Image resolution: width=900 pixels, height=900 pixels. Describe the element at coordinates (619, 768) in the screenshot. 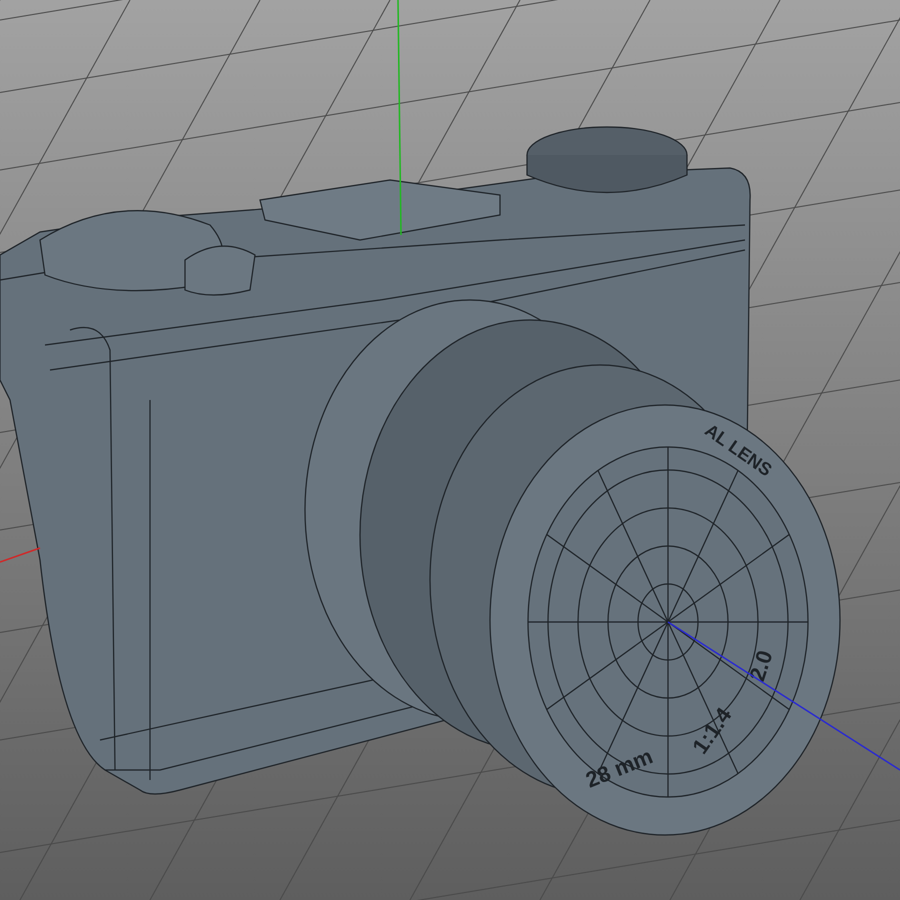

I see `lens-marking: 28 mm` at that location.